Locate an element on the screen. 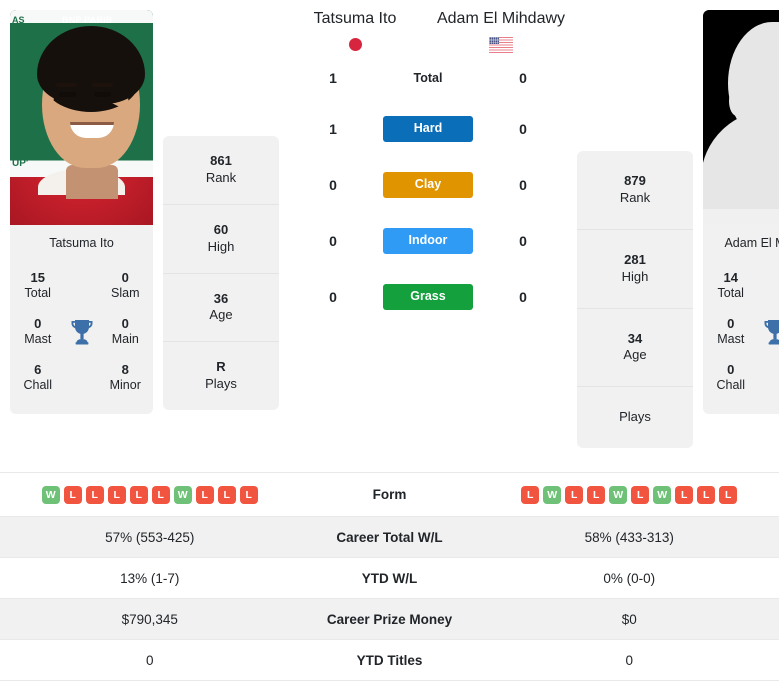 The image size is (779, 699). left-titles-mast: 0 Mast is located at coordinates (38, 332).